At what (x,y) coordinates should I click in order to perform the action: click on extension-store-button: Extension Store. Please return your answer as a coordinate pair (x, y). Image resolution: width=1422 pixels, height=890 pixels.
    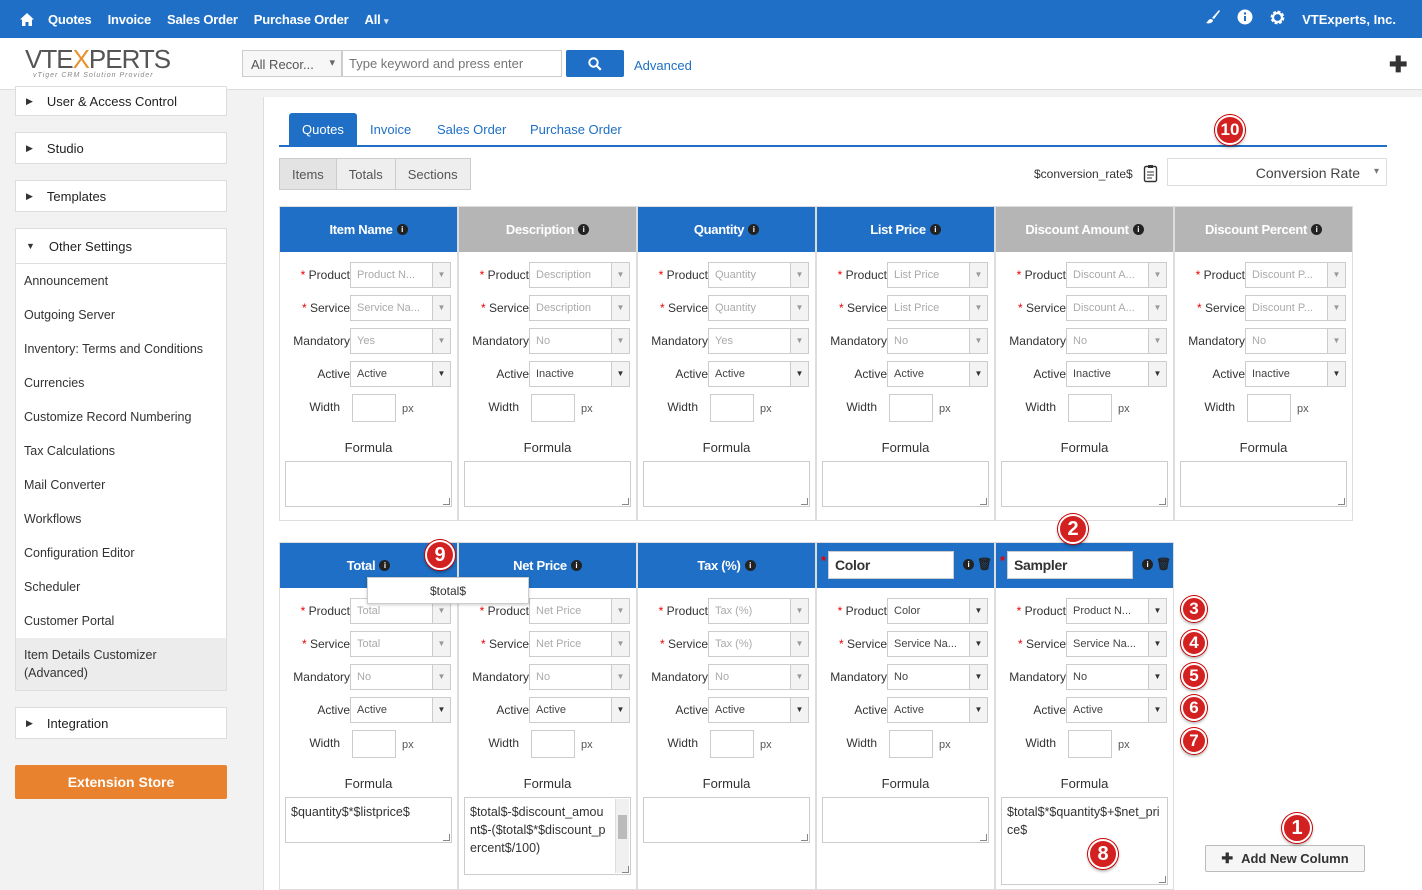
    Looking at the image, I should click on (121, 782).